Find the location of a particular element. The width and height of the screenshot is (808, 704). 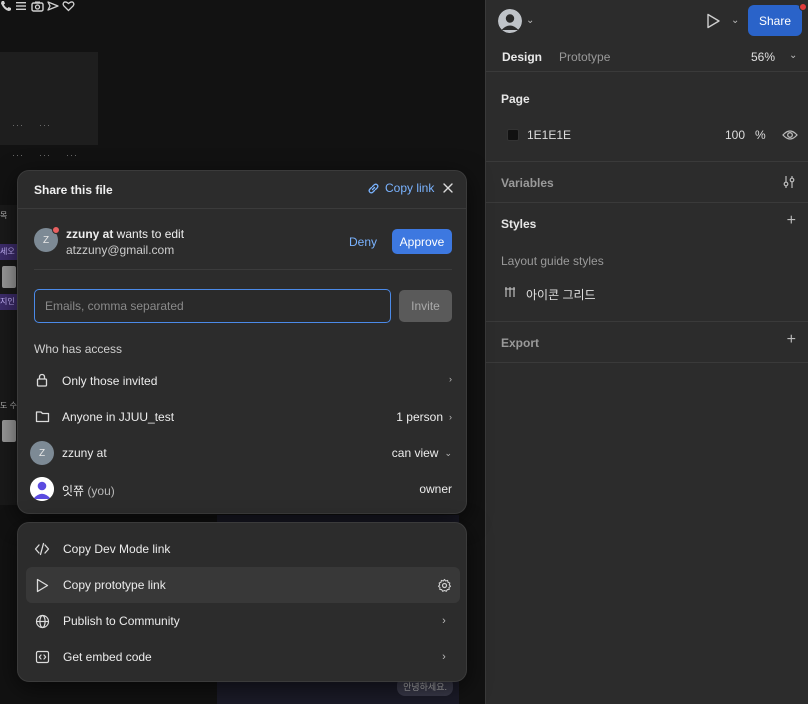

canvas-chip: 지인 is located at coordinates (9, 302).